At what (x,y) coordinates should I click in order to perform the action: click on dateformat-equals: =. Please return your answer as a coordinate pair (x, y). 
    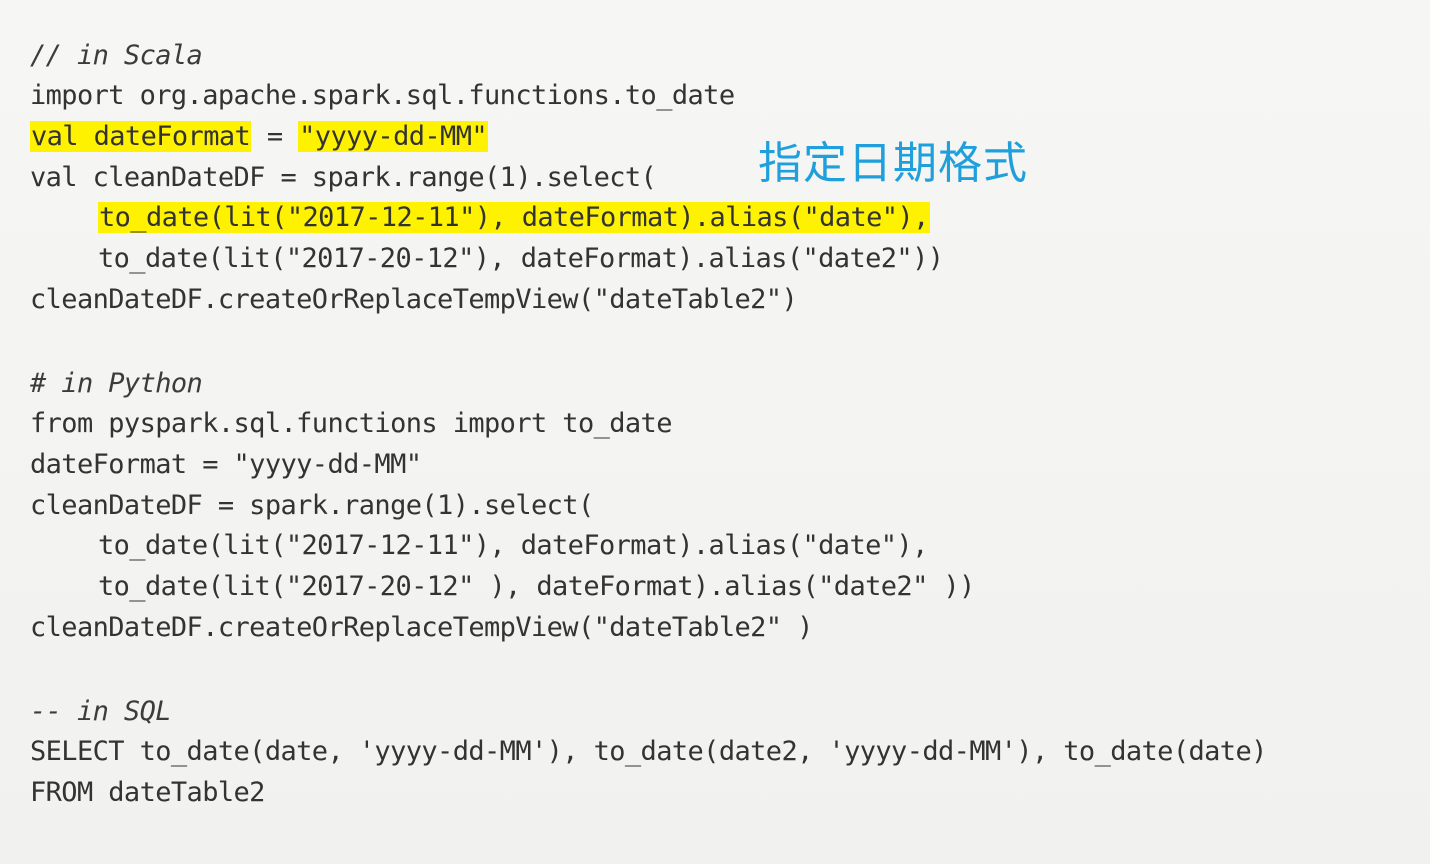
    Looking at the image, I should click on (275, 136).